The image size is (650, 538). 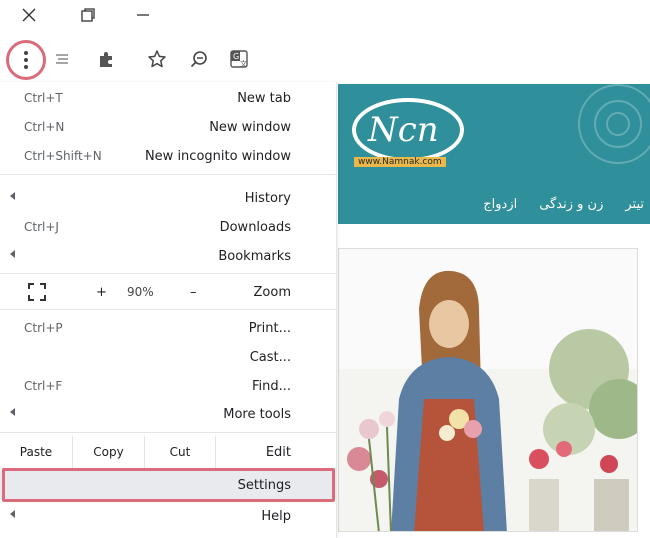 I want to click on menu-item-history: History, so click(x=168, y=198).